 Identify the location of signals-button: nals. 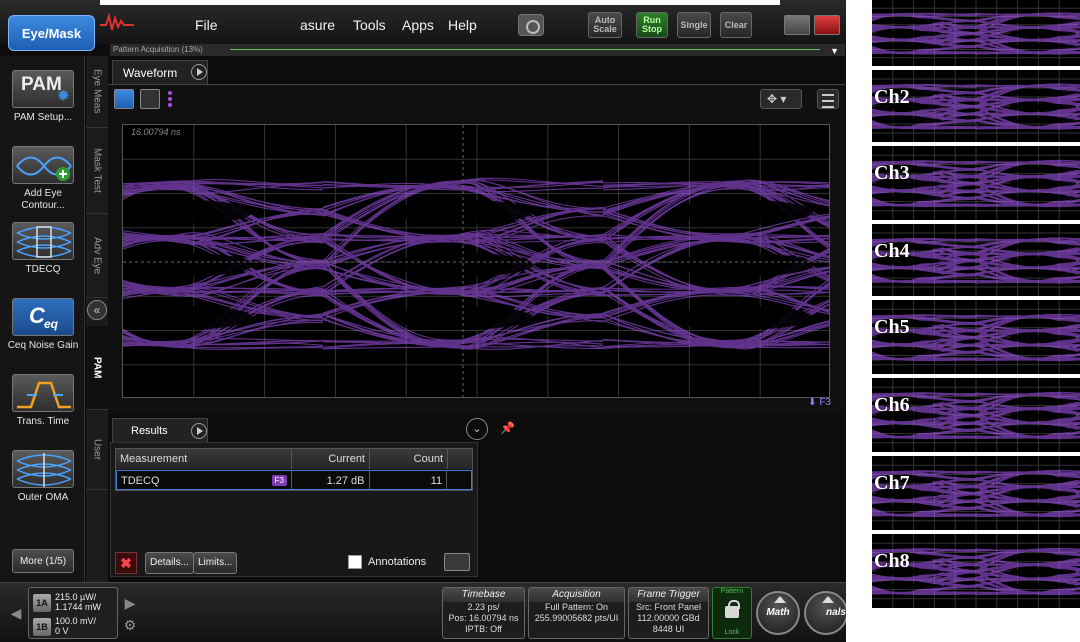
(826, 613).